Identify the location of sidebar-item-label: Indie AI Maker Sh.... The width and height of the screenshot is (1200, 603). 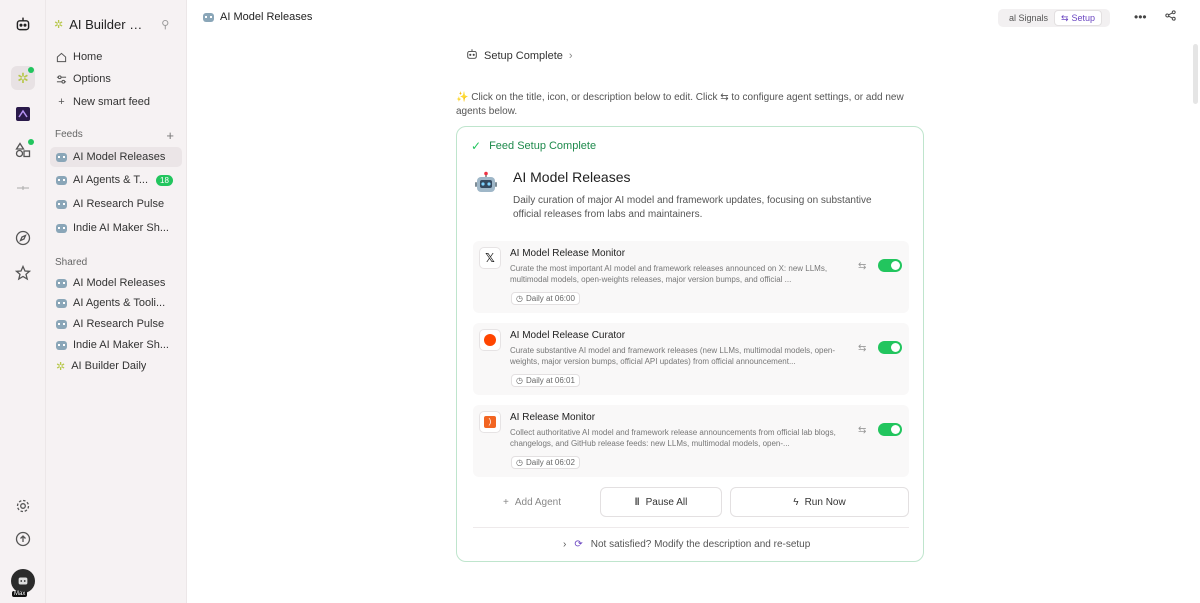
(121, 345).